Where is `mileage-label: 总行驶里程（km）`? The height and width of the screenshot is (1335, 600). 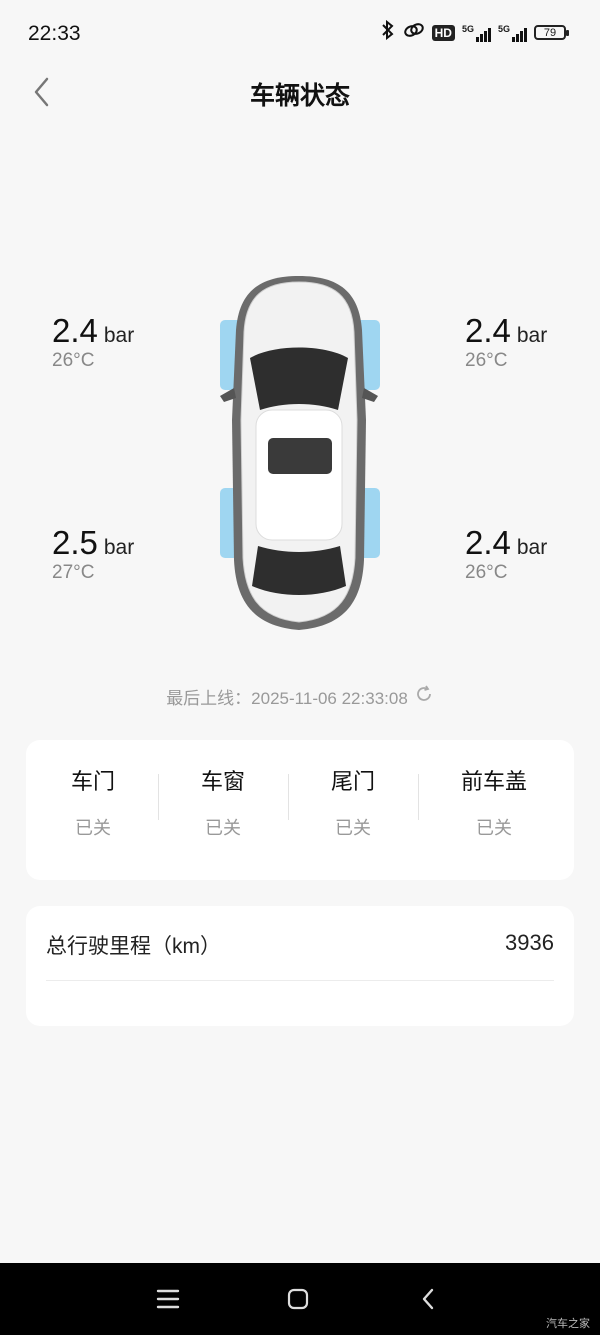 mileage-label: 总行驶里程（km） is located at coordinates (133, 946).